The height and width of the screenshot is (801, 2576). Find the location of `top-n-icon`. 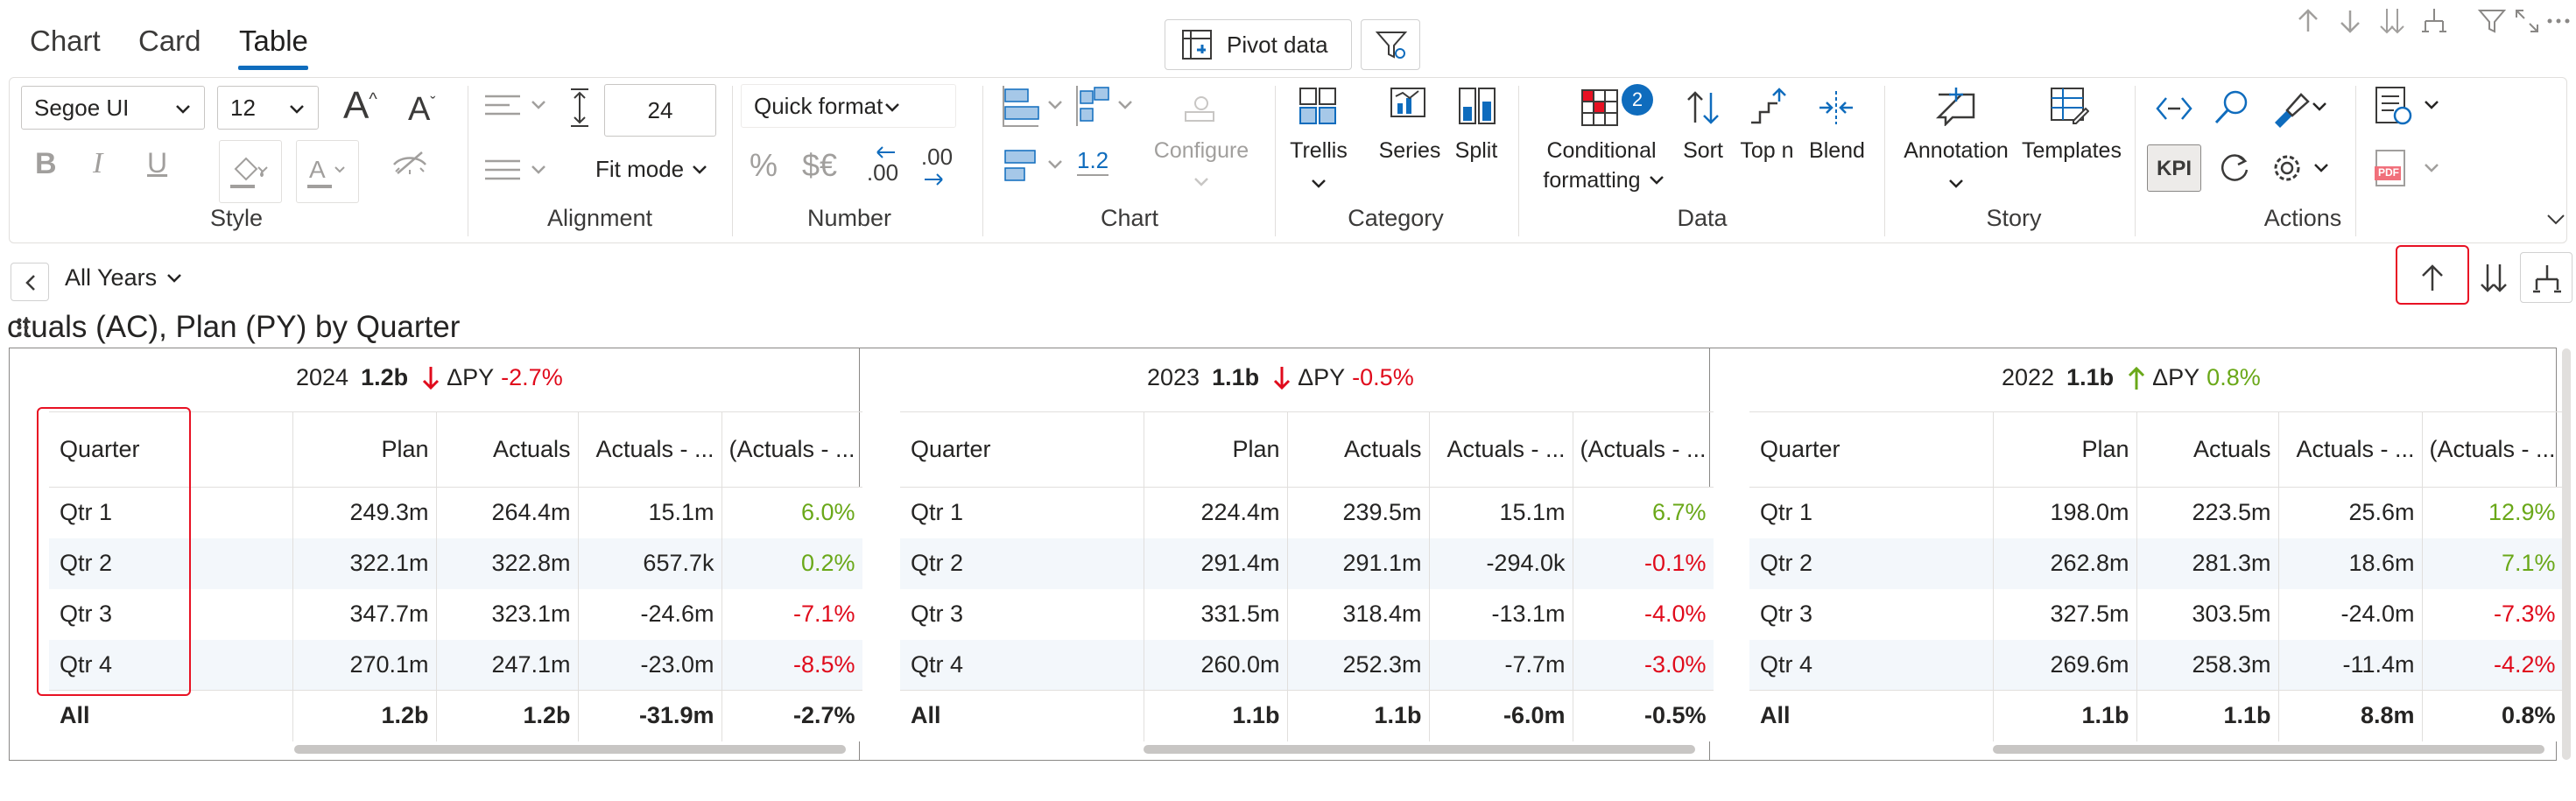

top-n-icon is located at coordinates (1768, 106).